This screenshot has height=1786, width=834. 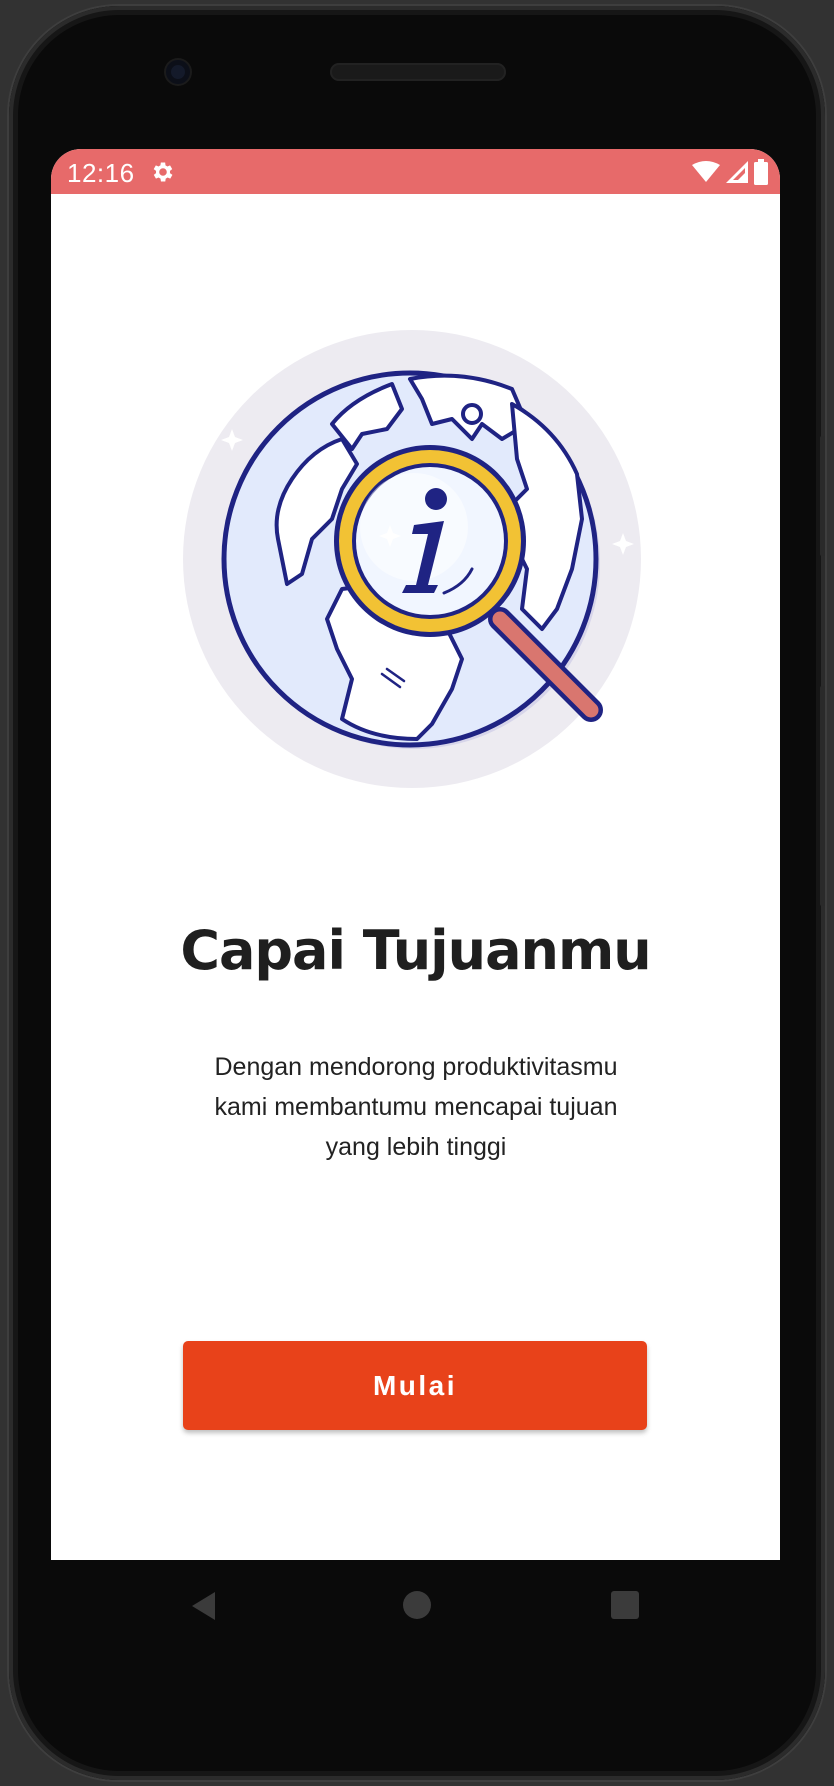 I want to click on navigation-bar, so click(x=415, y=1608).